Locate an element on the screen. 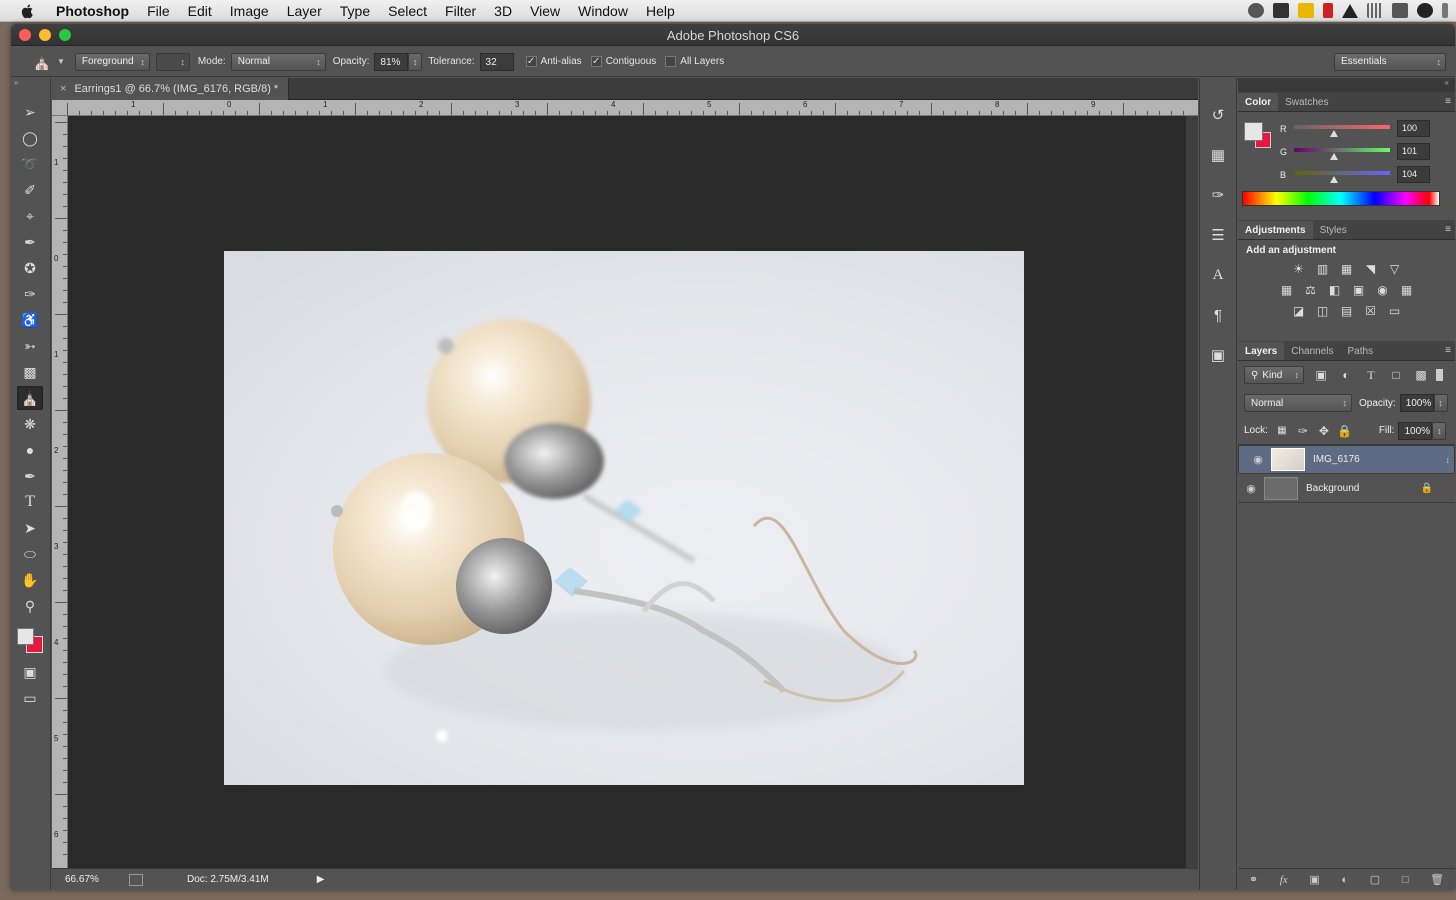 The image size is (1456, 900). history-brush-tool-icon: ➳ is located at coordinates (30, 346).